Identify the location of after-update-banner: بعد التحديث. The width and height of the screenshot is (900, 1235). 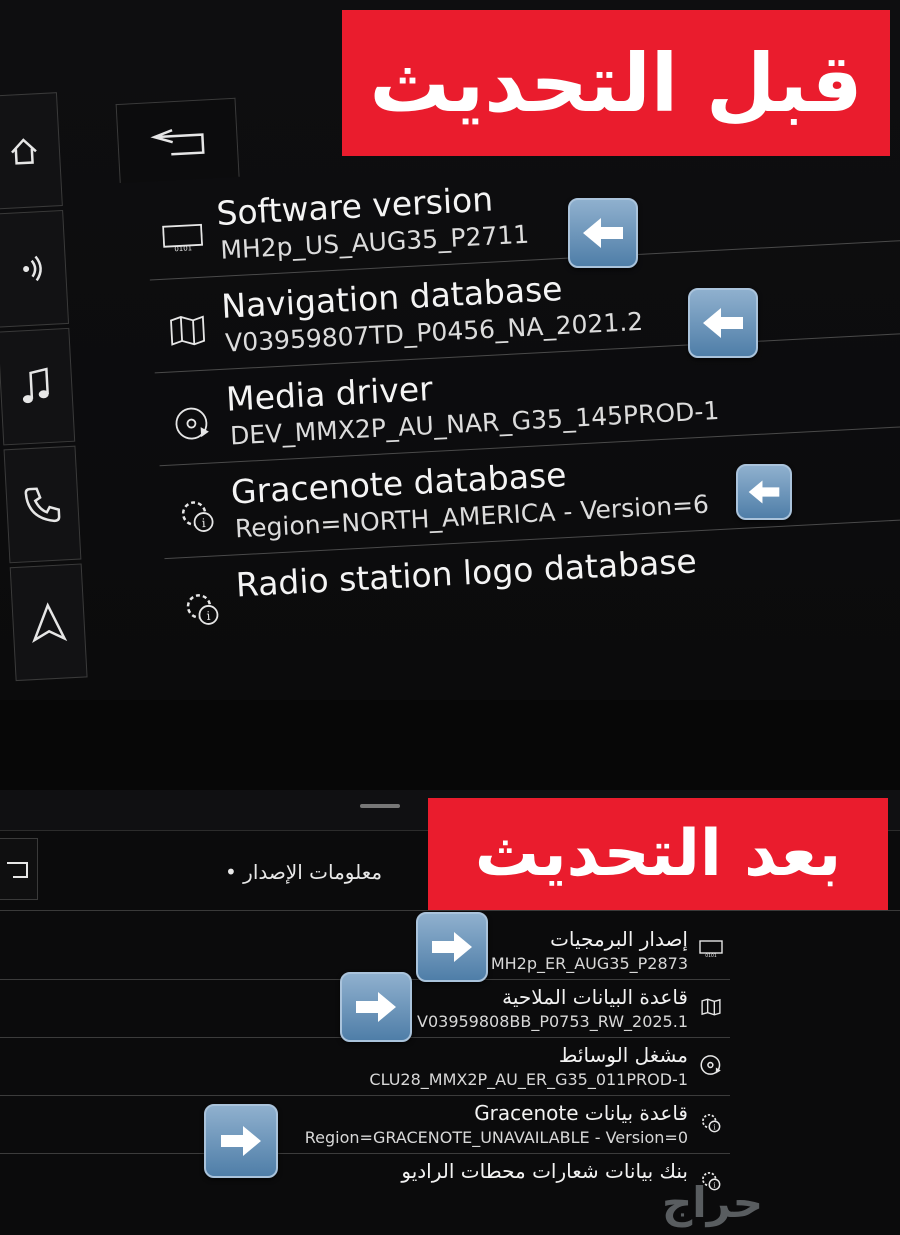
(658, 854).